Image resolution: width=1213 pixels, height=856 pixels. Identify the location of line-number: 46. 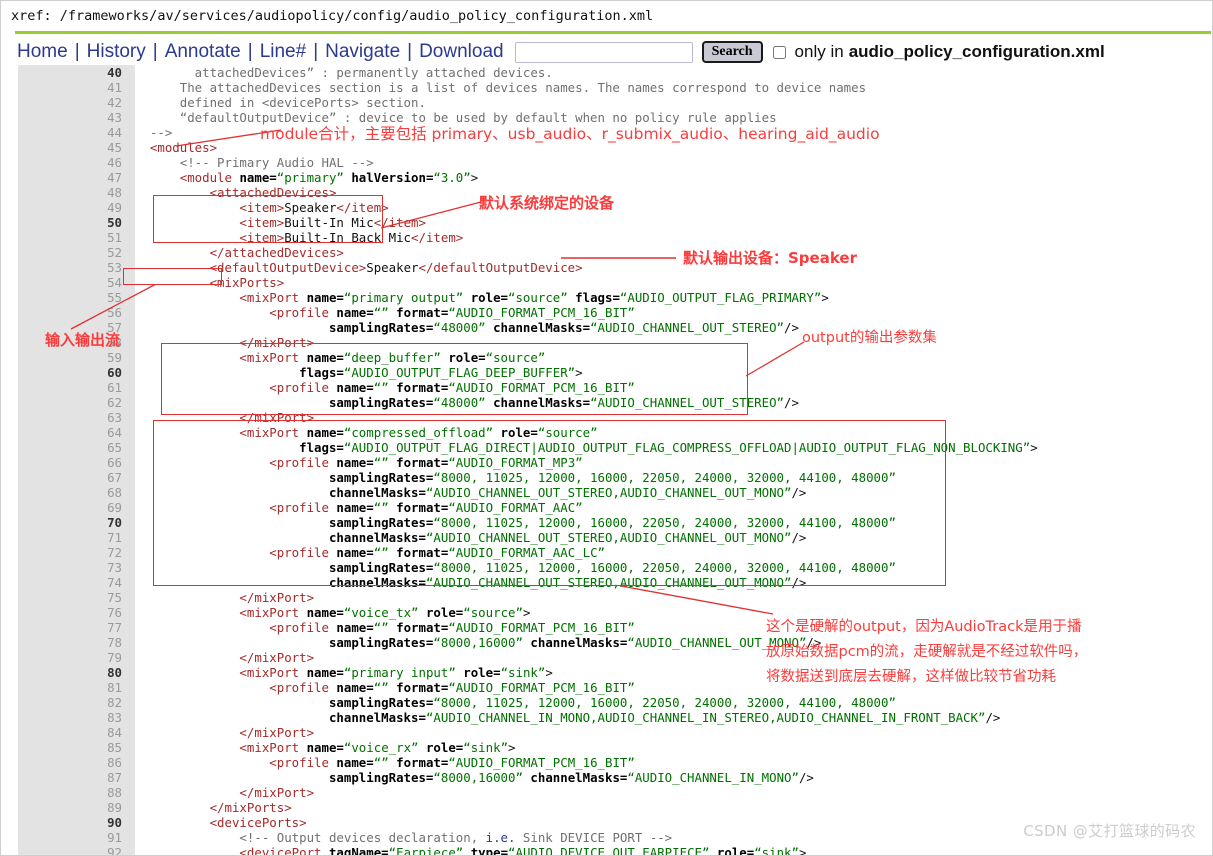
(76, 162).